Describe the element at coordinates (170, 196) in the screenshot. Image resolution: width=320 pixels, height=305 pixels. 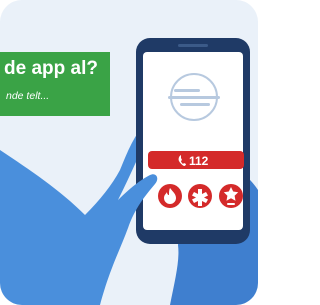
I see `fire-service-icon` at that location.